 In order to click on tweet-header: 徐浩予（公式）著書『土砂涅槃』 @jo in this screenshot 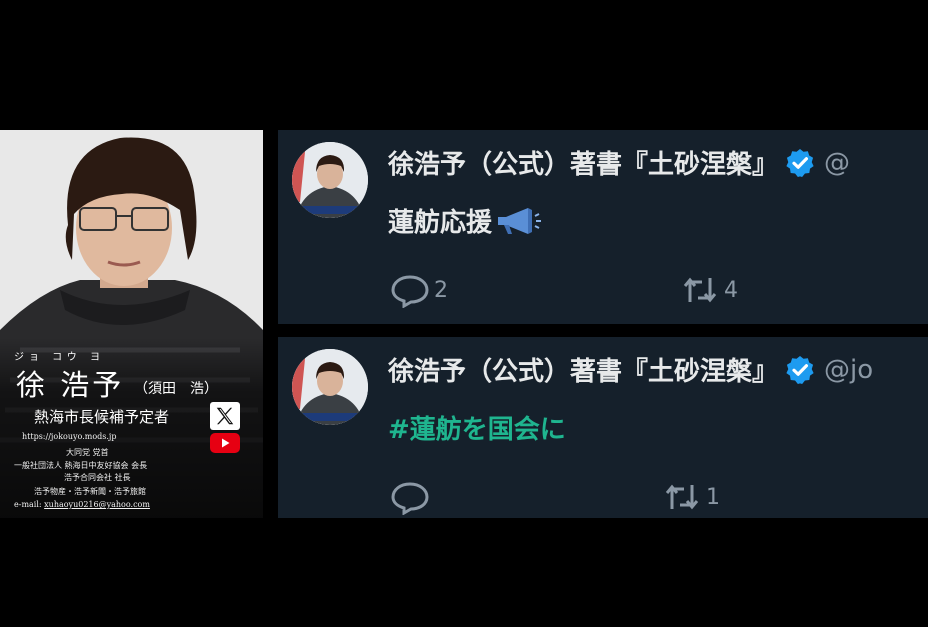, I will do `click(630, 369)`.